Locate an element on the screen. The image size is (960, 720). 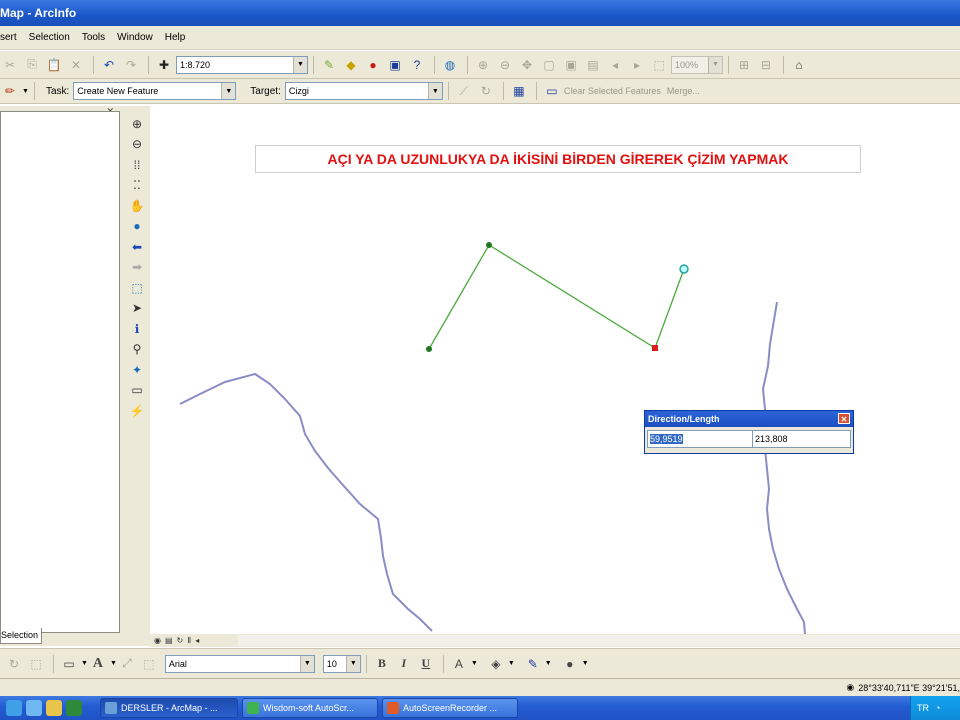
quick-launch-media-icon is located at coordinates (74, 708).